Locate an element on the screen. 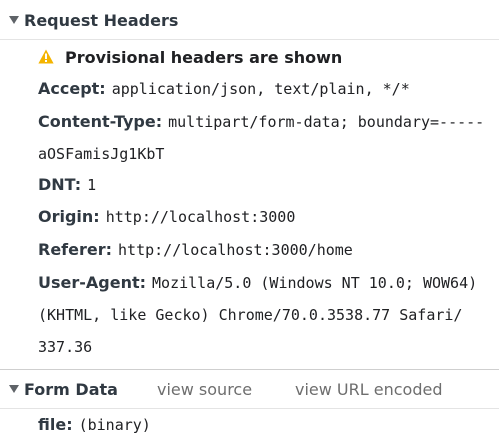  header-value-continuation: aOSFamisJg1KbT is located at coordinates (101, 154).